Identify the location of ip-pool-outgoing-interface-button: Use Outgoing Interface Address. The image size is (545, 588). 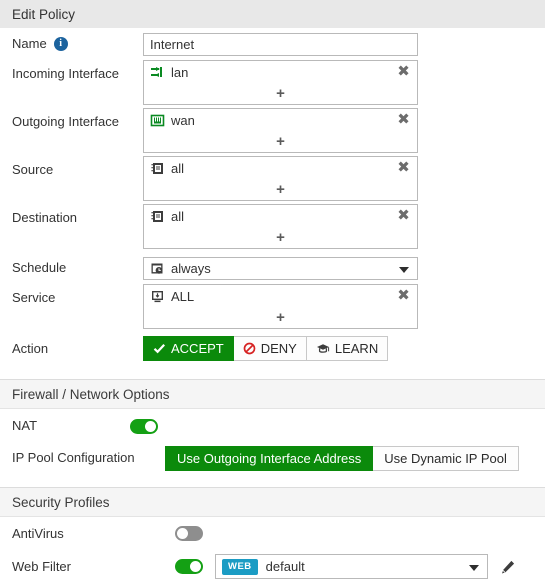
(269, 458).